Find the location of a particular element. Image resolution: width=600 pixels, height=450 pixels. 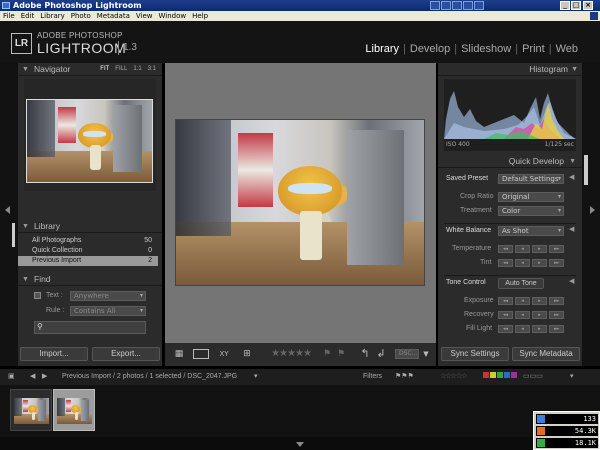

flag-icon: ⚑ is located at coordinates (327, 354).